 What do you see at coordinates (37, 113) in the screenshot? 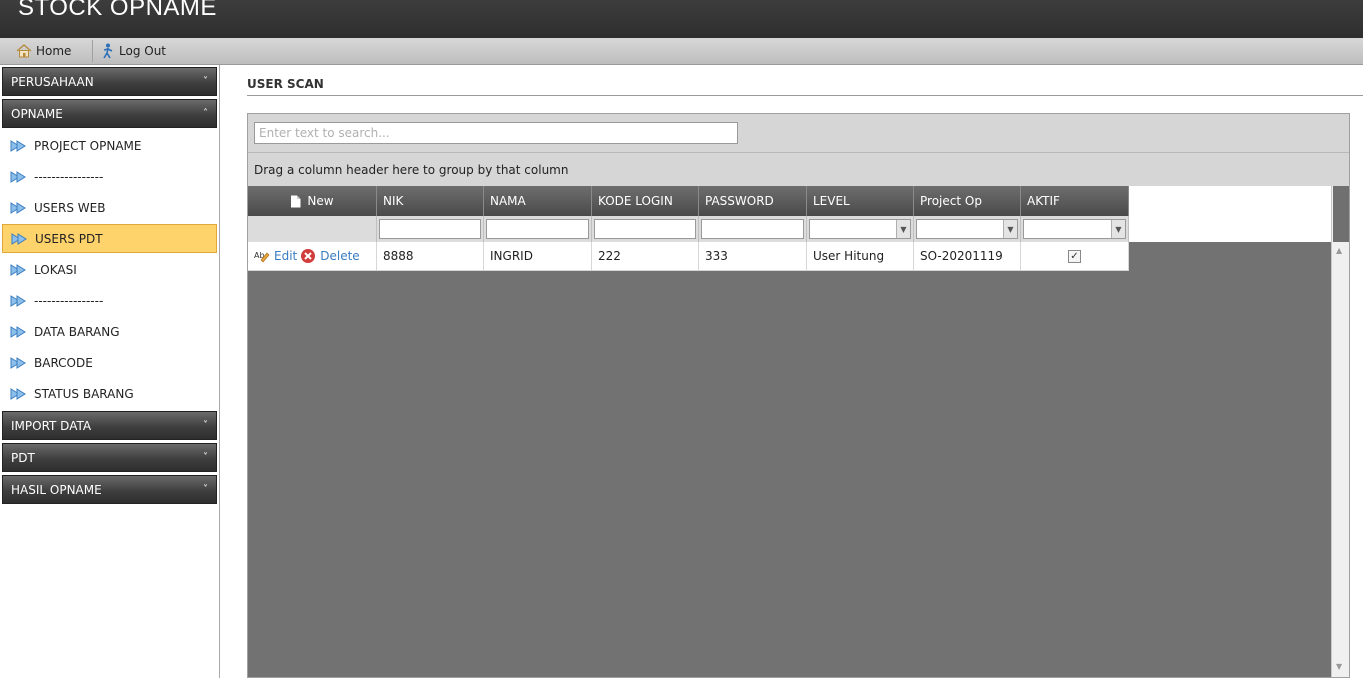
I see `group-label: OPNAME` at bounding box center [37, 113].